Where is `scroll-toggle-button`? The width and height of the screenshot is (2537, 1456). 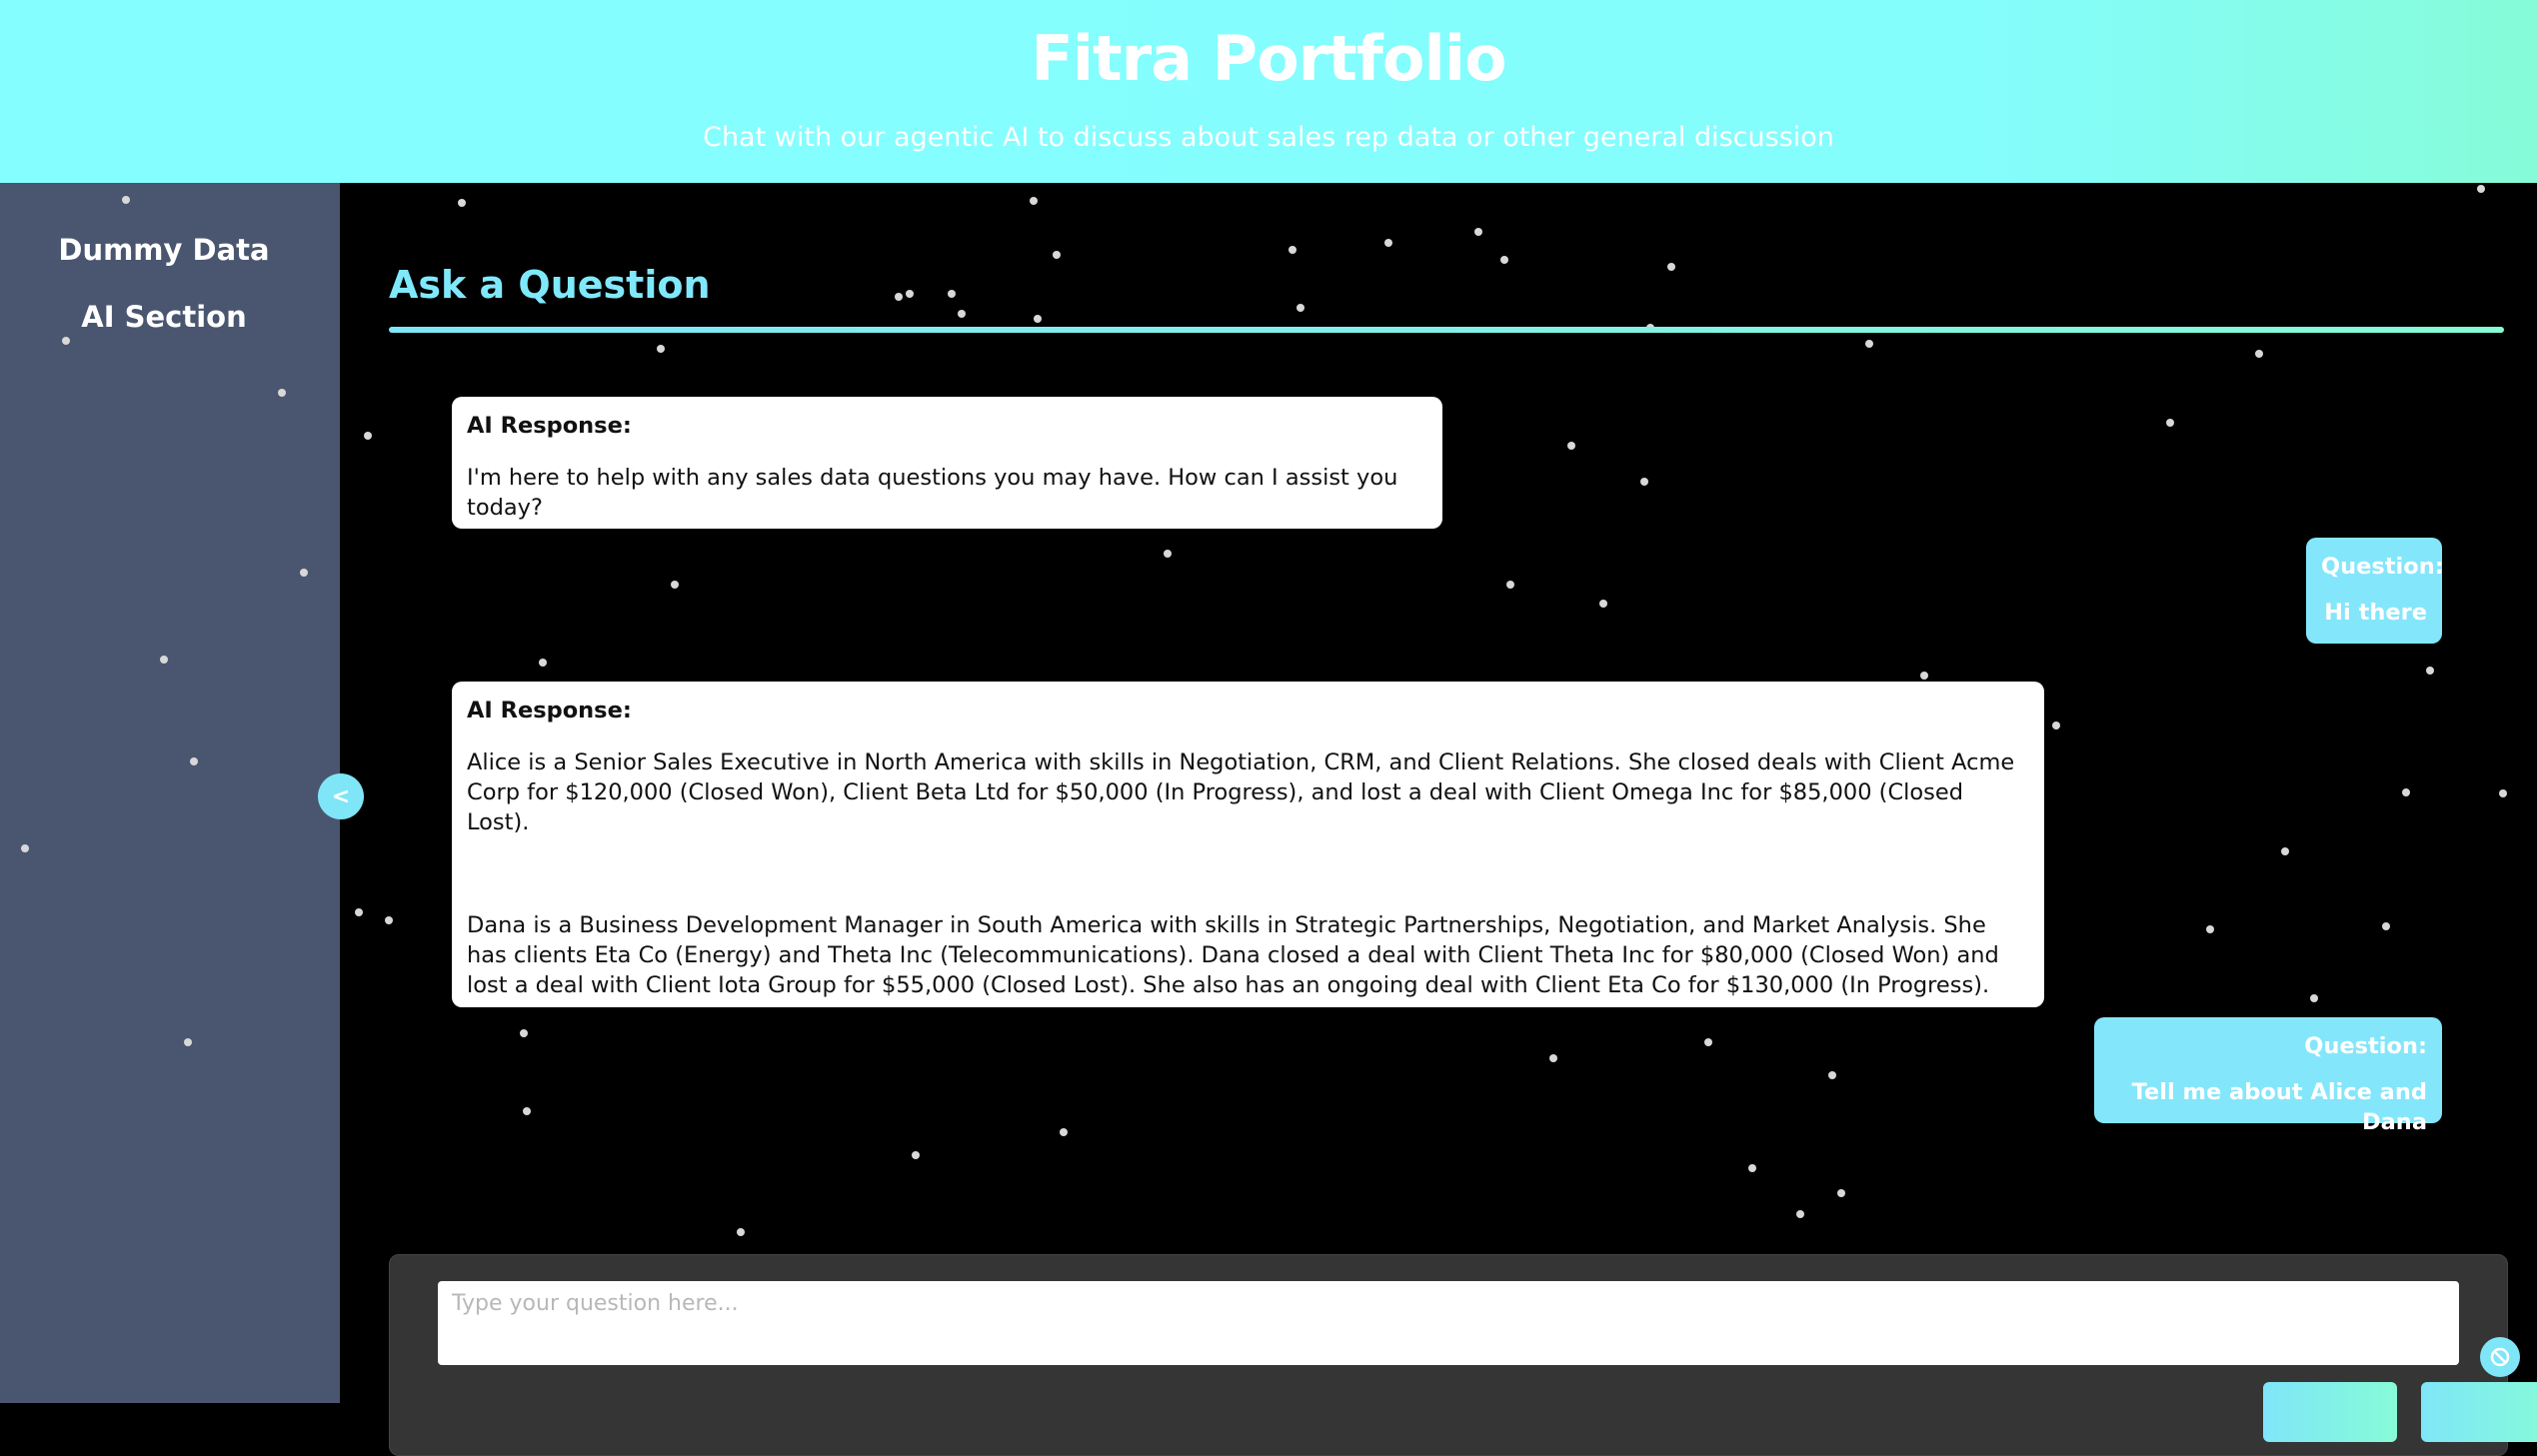
scroll-toggle-button is located at coordinates (2500, 1357).